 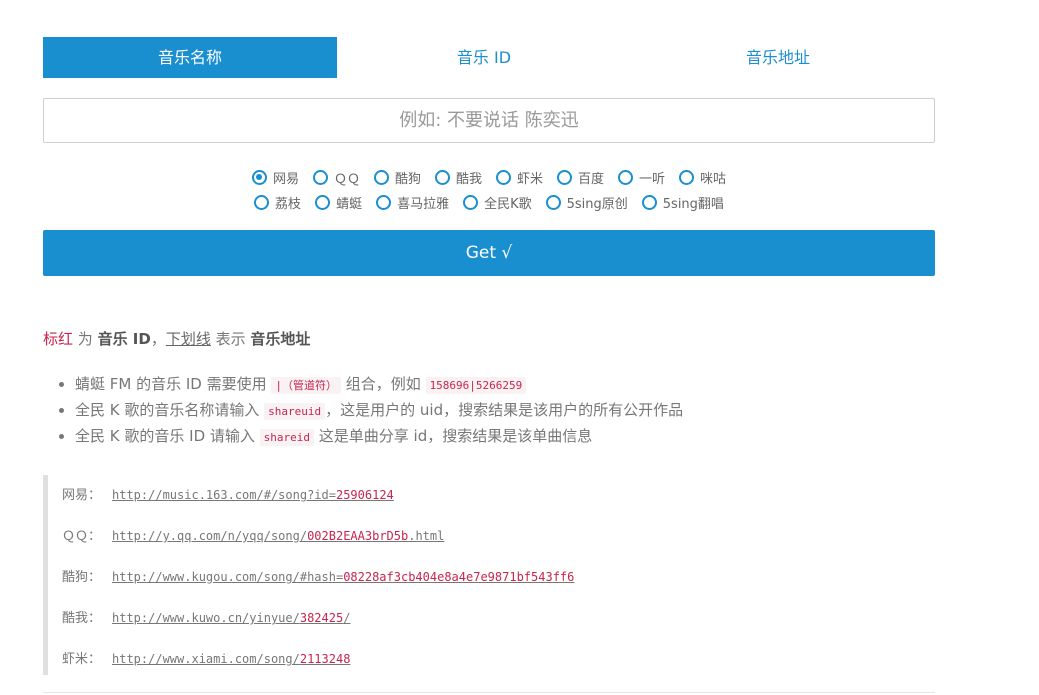 I want to click on link-prefix: http://www.kugou.com/song/#hash=, so click(x=228, y=577).